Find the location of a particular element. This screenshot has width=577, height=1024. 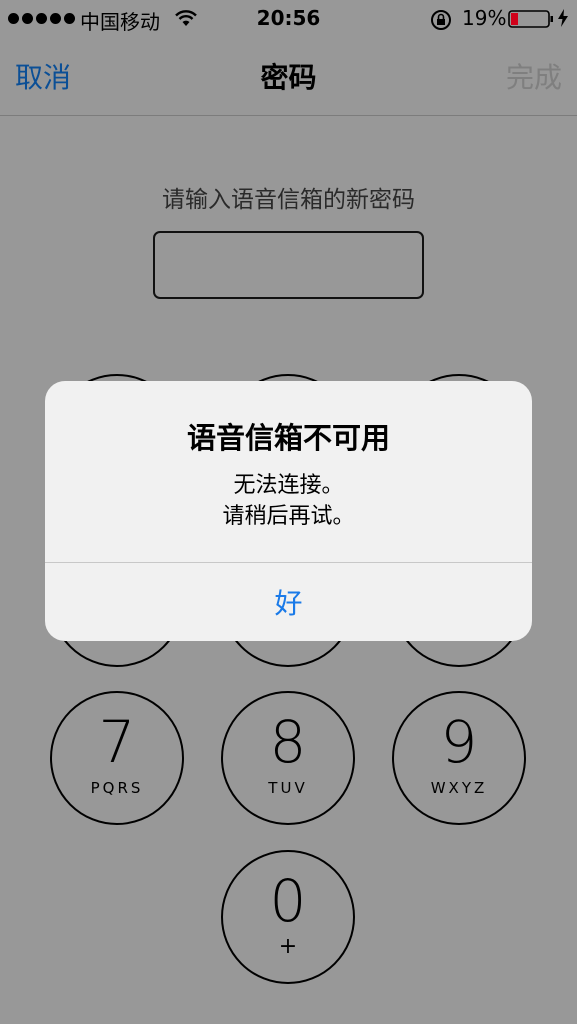

orientation-lock-icon is located at coordinates (441, 20).